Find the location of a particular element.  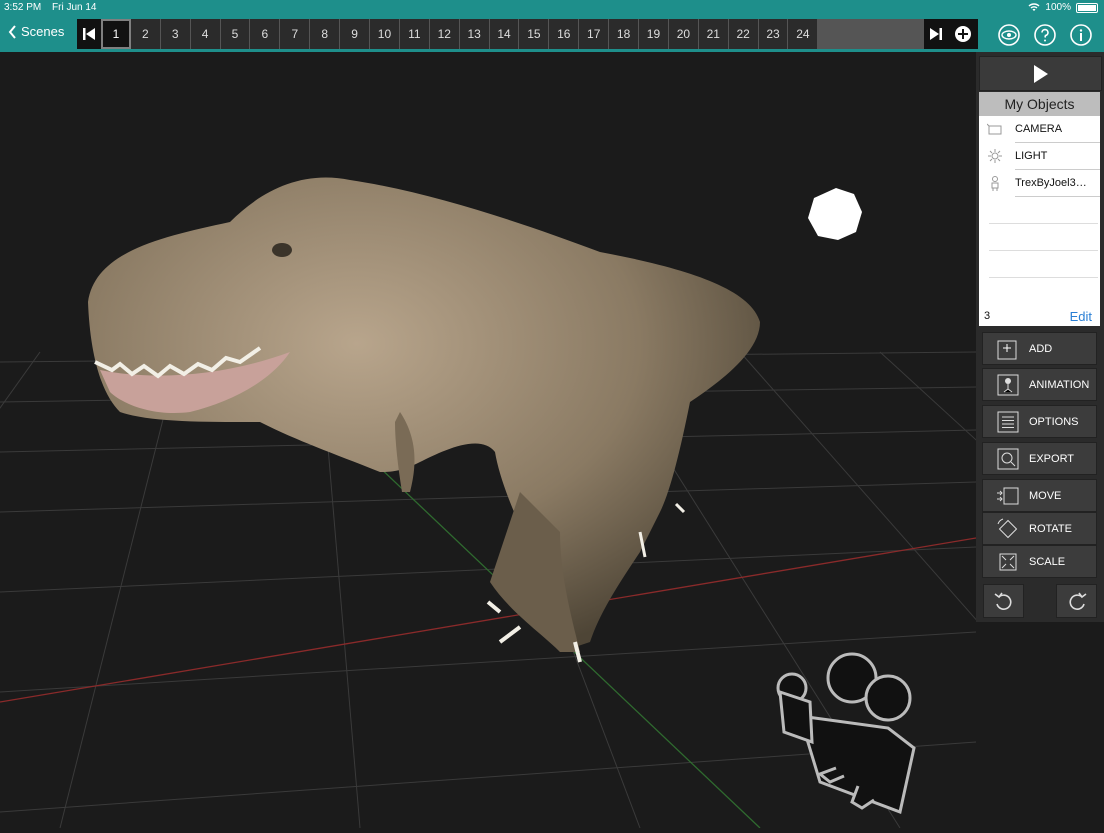

timeline-frame-7: 7 is located at coordinates (295, 34).